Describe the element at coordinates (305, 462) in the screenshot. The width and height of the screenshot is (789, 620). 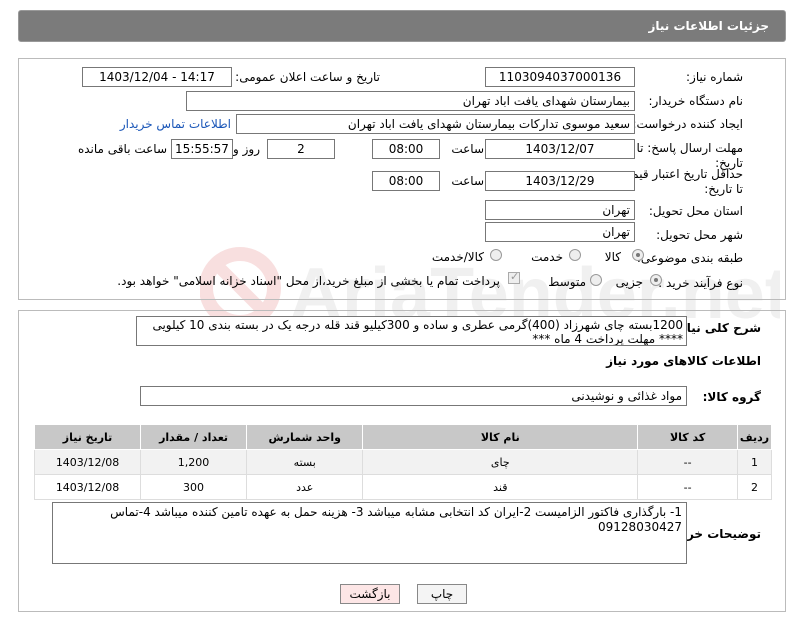
I see `cell-unit: بسته` at that location.